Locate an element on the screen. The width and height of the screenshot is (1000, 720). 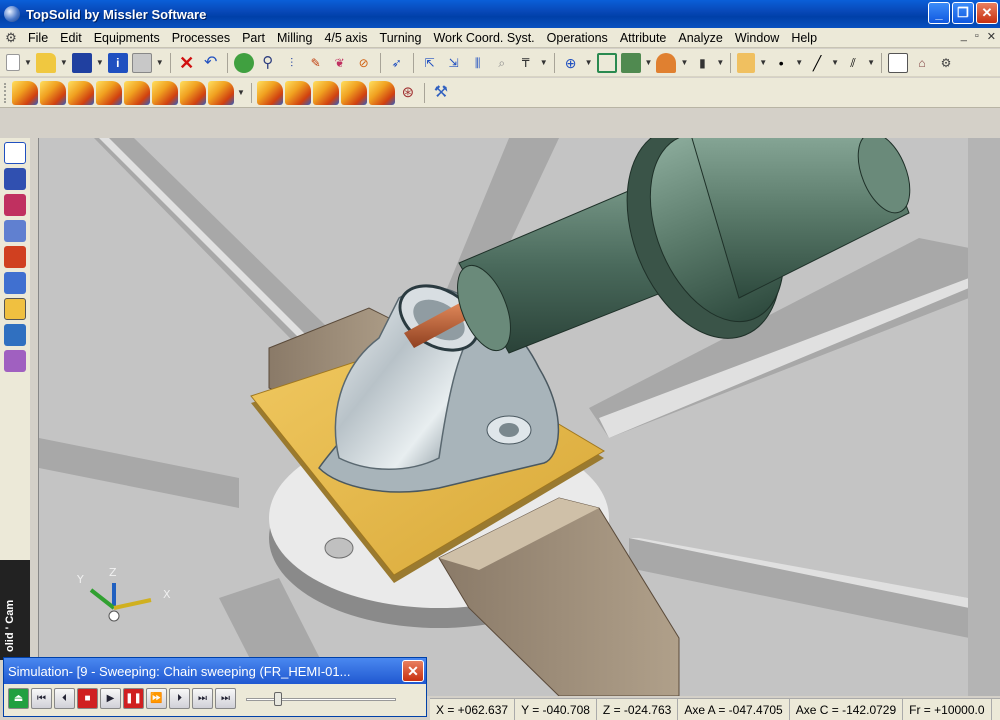
tools-icon: ⫶ is located at coordinates (292, 63).